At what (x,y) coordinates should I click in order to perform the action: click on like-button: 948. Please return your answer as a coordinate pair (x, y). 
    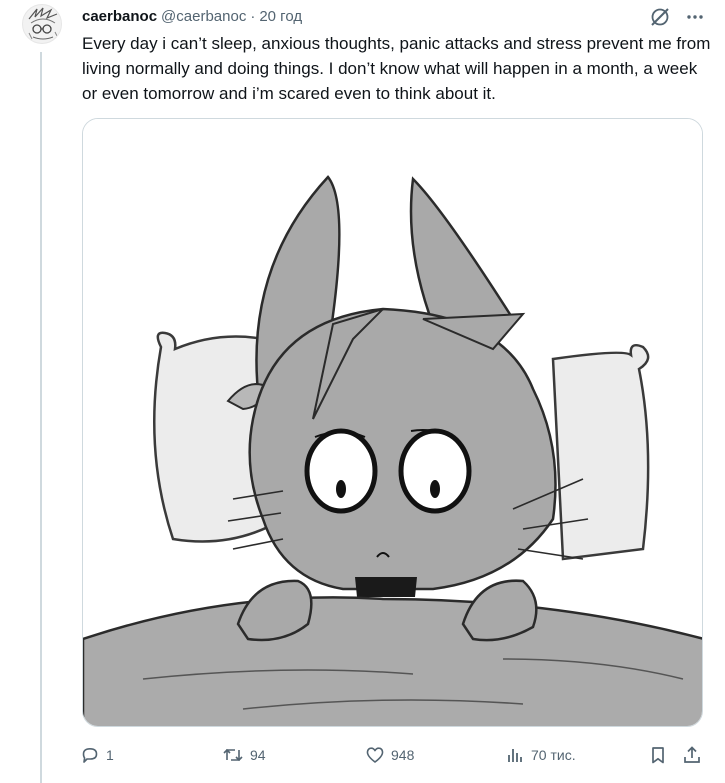
    Looking at the image, I should click on (389, 755).